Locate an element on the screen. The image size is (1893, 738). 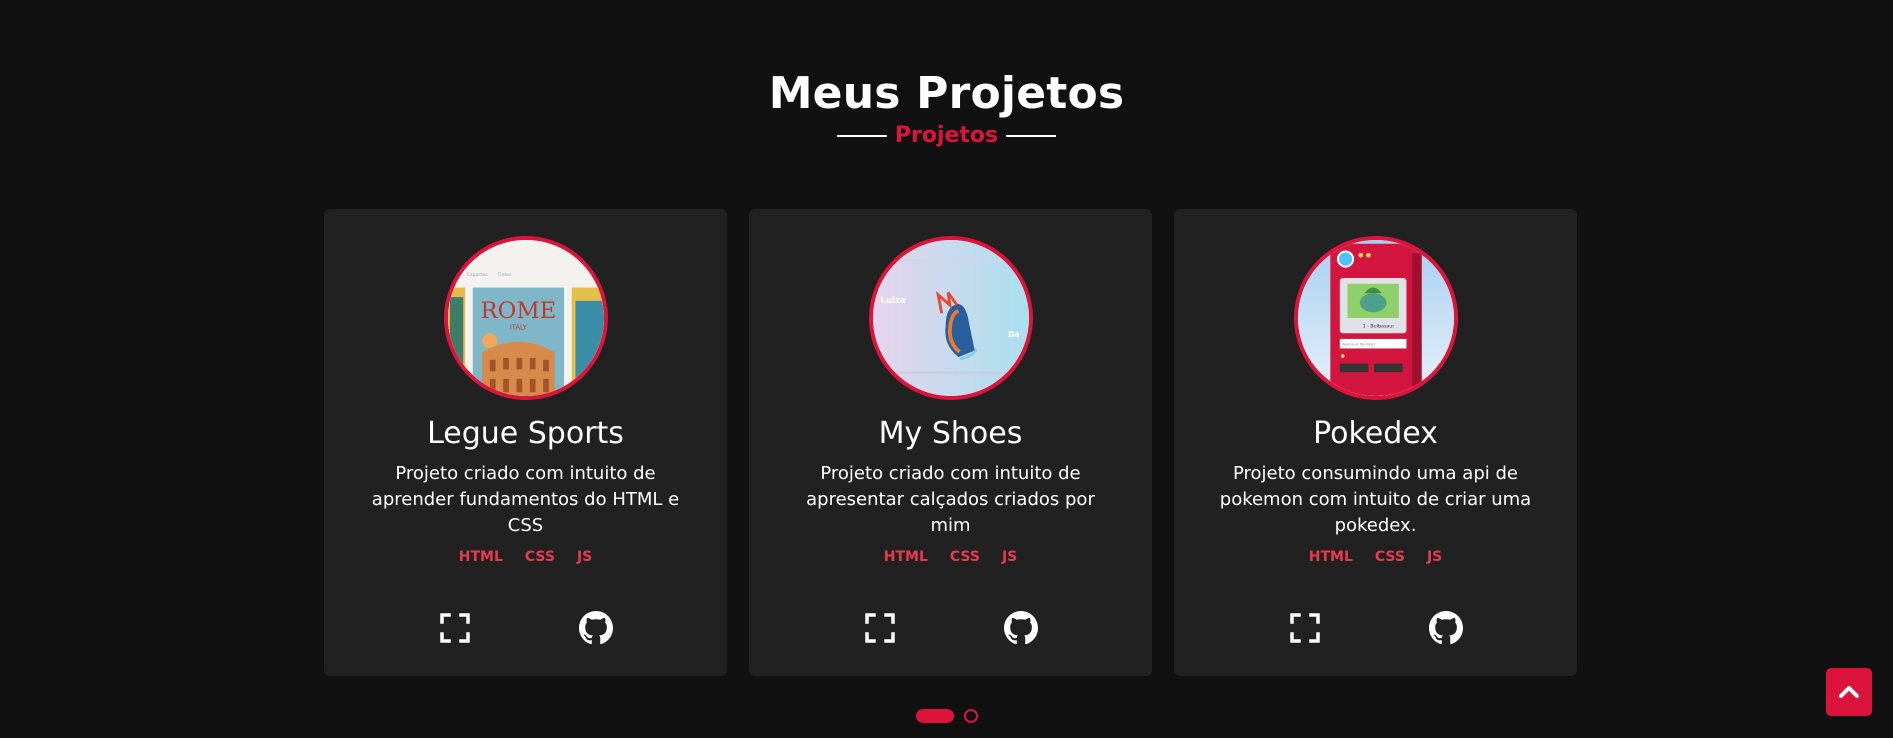
svg-text: 1 - Bulbasaur is located at coordinates (1378, 327).